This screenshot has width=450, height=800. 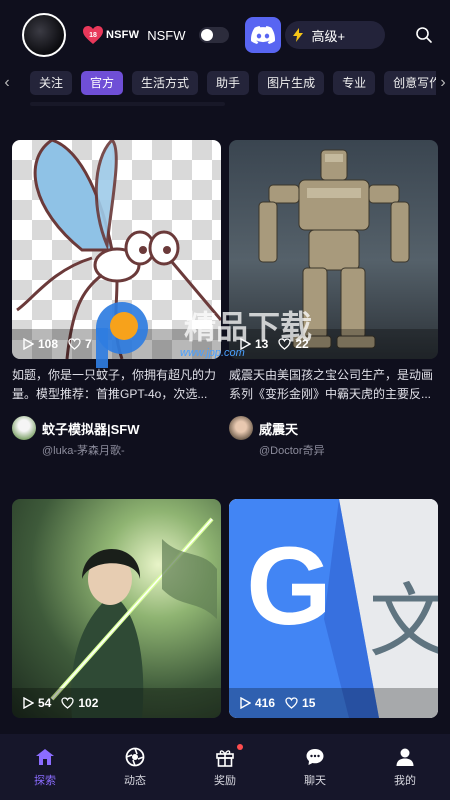 I want to click on heart-18-icon: 18, so click(x=93, y=35).